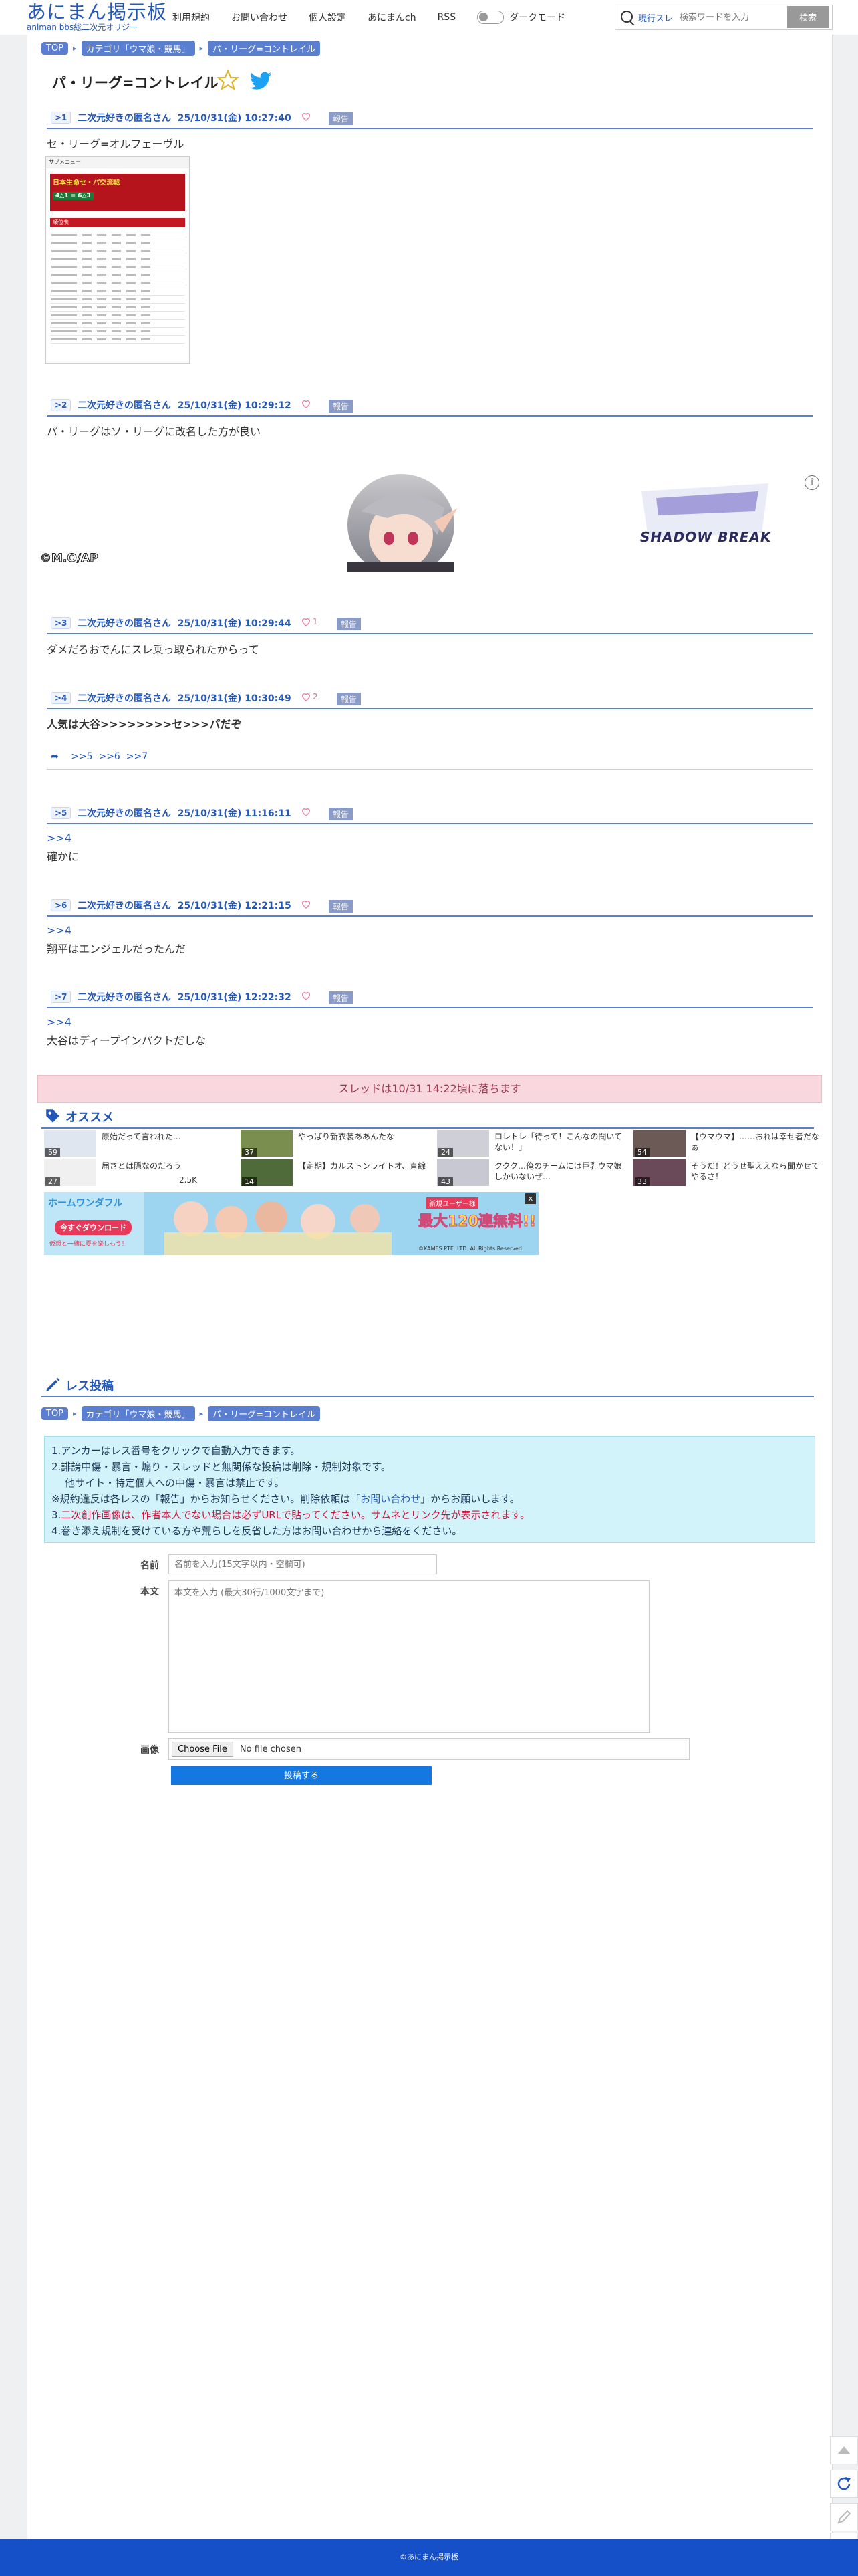 The width and height of the screenshot is (858, 2576). What do you see at coordinates (61, 698) in the screenshot?
I see `post-number: >4` at bounding box center [61, 698].